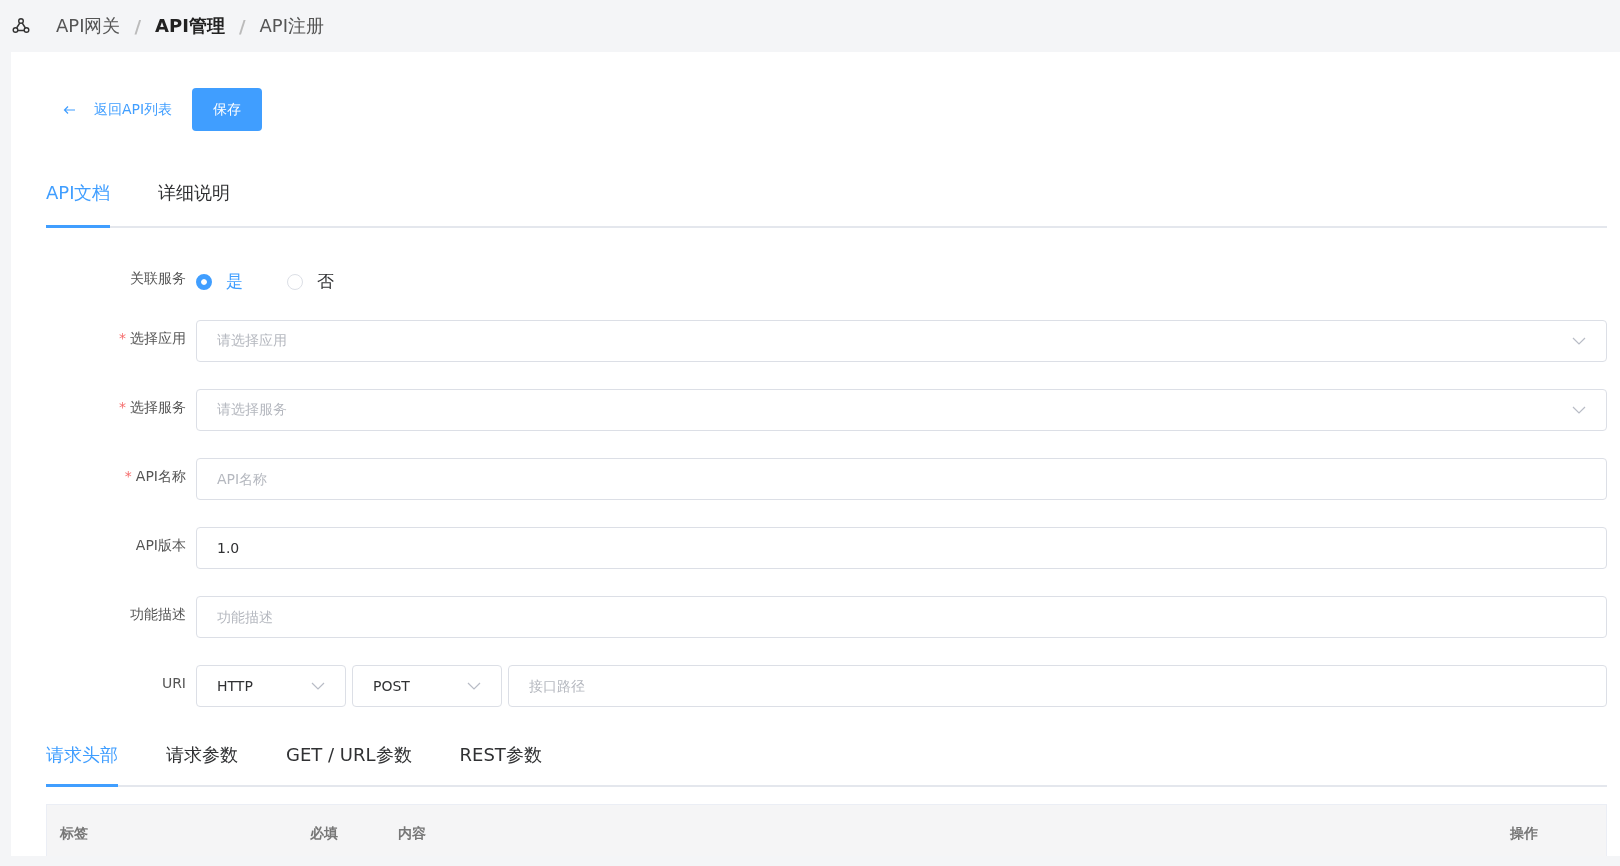  What do you see at coordinates (74, 834) in the screenshot?
I see `column-header: 标签` at bounding box center [74, 834].